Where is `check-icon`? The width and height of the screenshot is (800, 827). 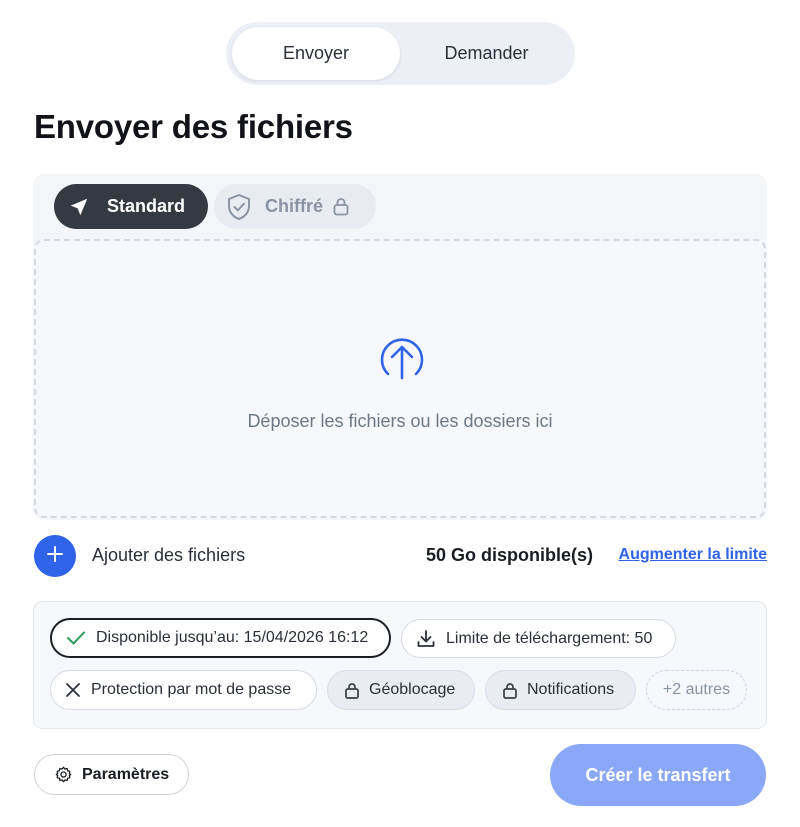
check-icon is located at coordinates (76, 638).